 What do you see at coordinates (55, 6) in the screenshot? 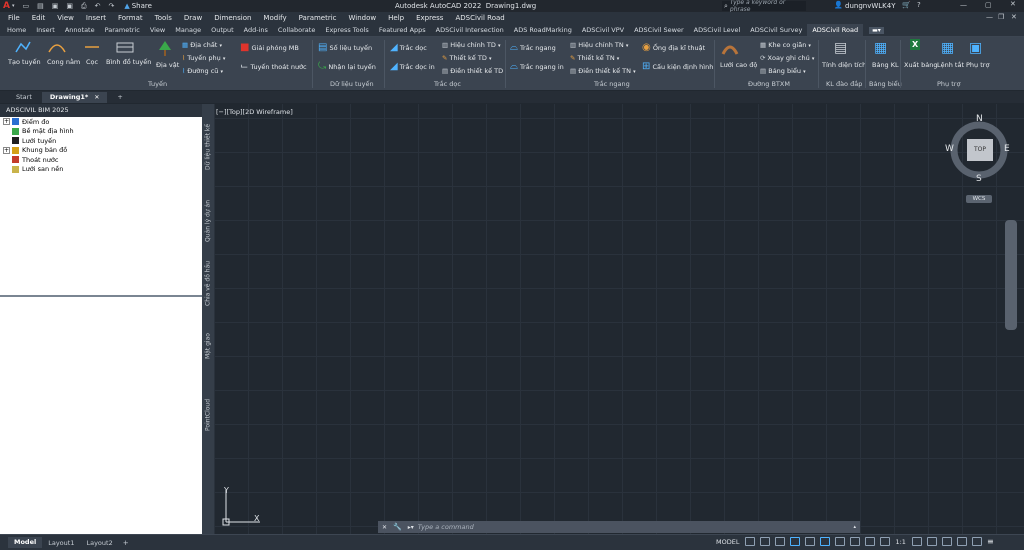
I see `save-icon: ▣` at bounding box center [55, 6].